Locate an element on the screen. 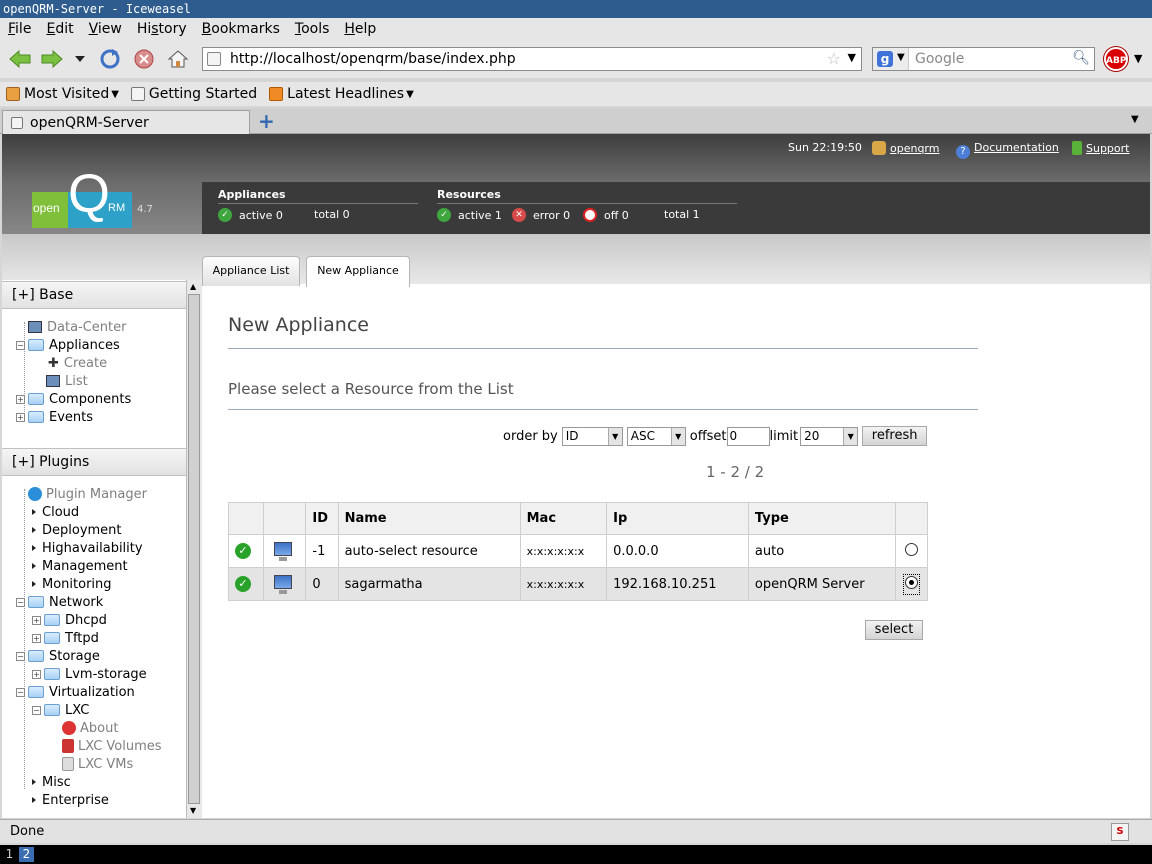  menu-bookmarks: Bookmarks is located at coordinates (240, 29).